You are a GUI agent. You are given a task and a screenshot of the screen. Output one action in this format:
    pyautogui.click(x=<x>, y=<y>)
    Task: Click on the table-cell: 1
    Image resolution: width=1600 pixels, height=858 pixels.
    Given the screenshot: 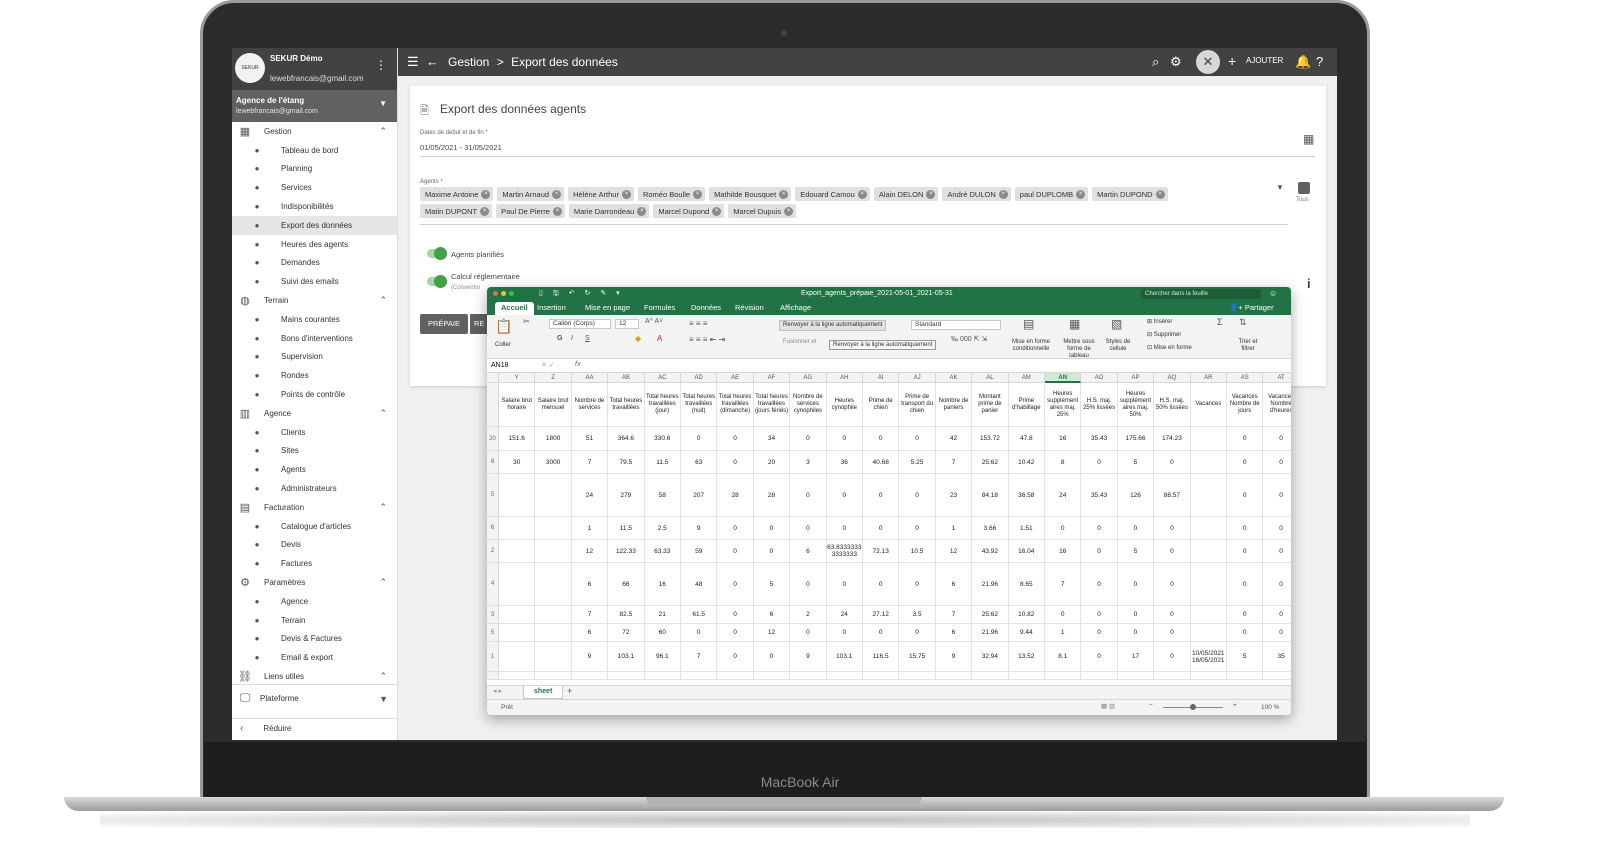 What is the action you would take?
    pyautogui.click(x=954, y=528)
    